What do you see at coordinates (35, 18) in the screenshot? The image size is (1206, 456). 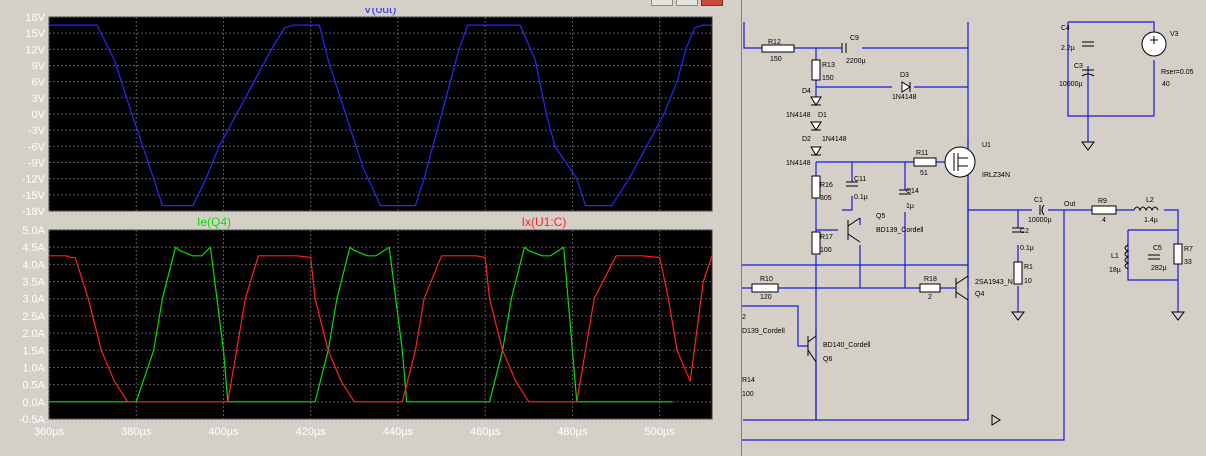 I see `y-tick-label: 18V` at bounding box center [35, 18].